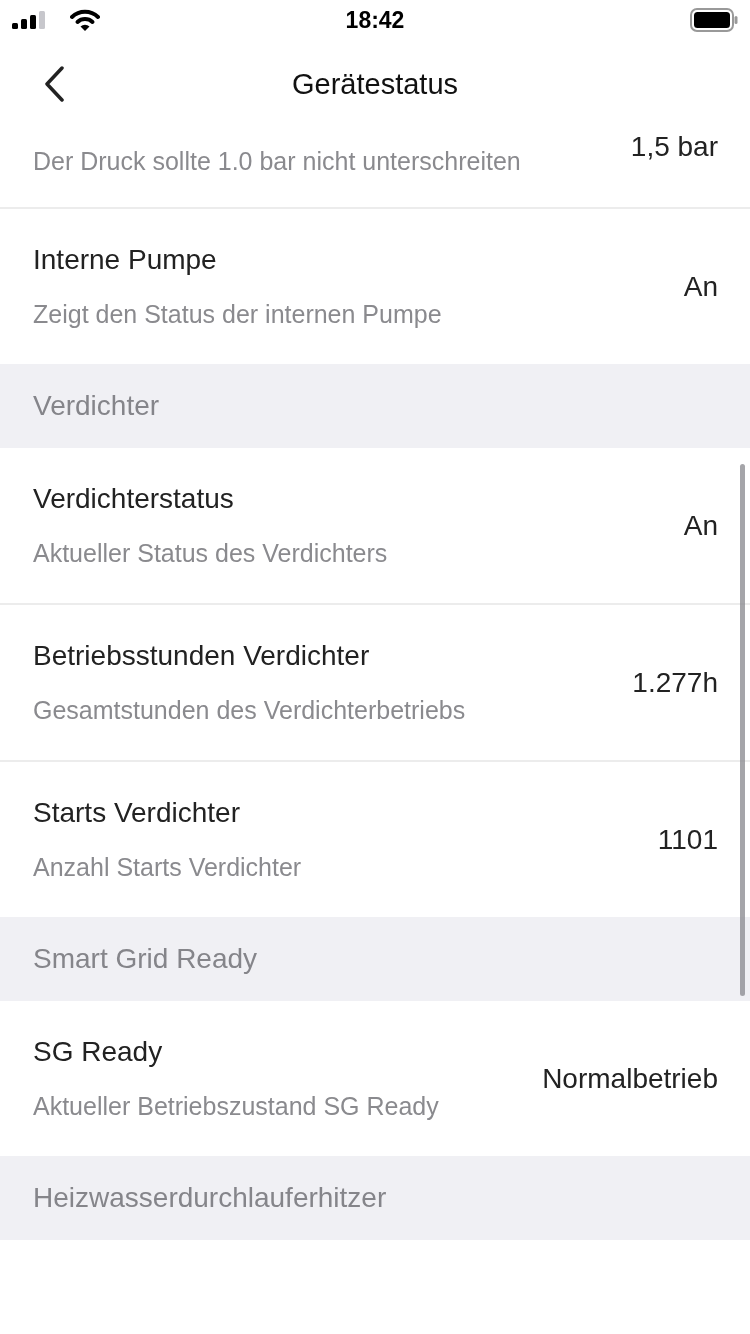  Describe the element at coordinates (674, 147) in the screenshot. I see `row-value: 1,5 bar` at that location.